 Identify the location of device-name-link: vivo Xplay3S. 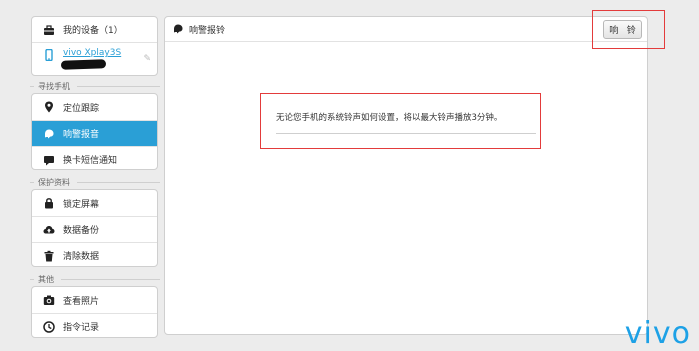
(92, 53).